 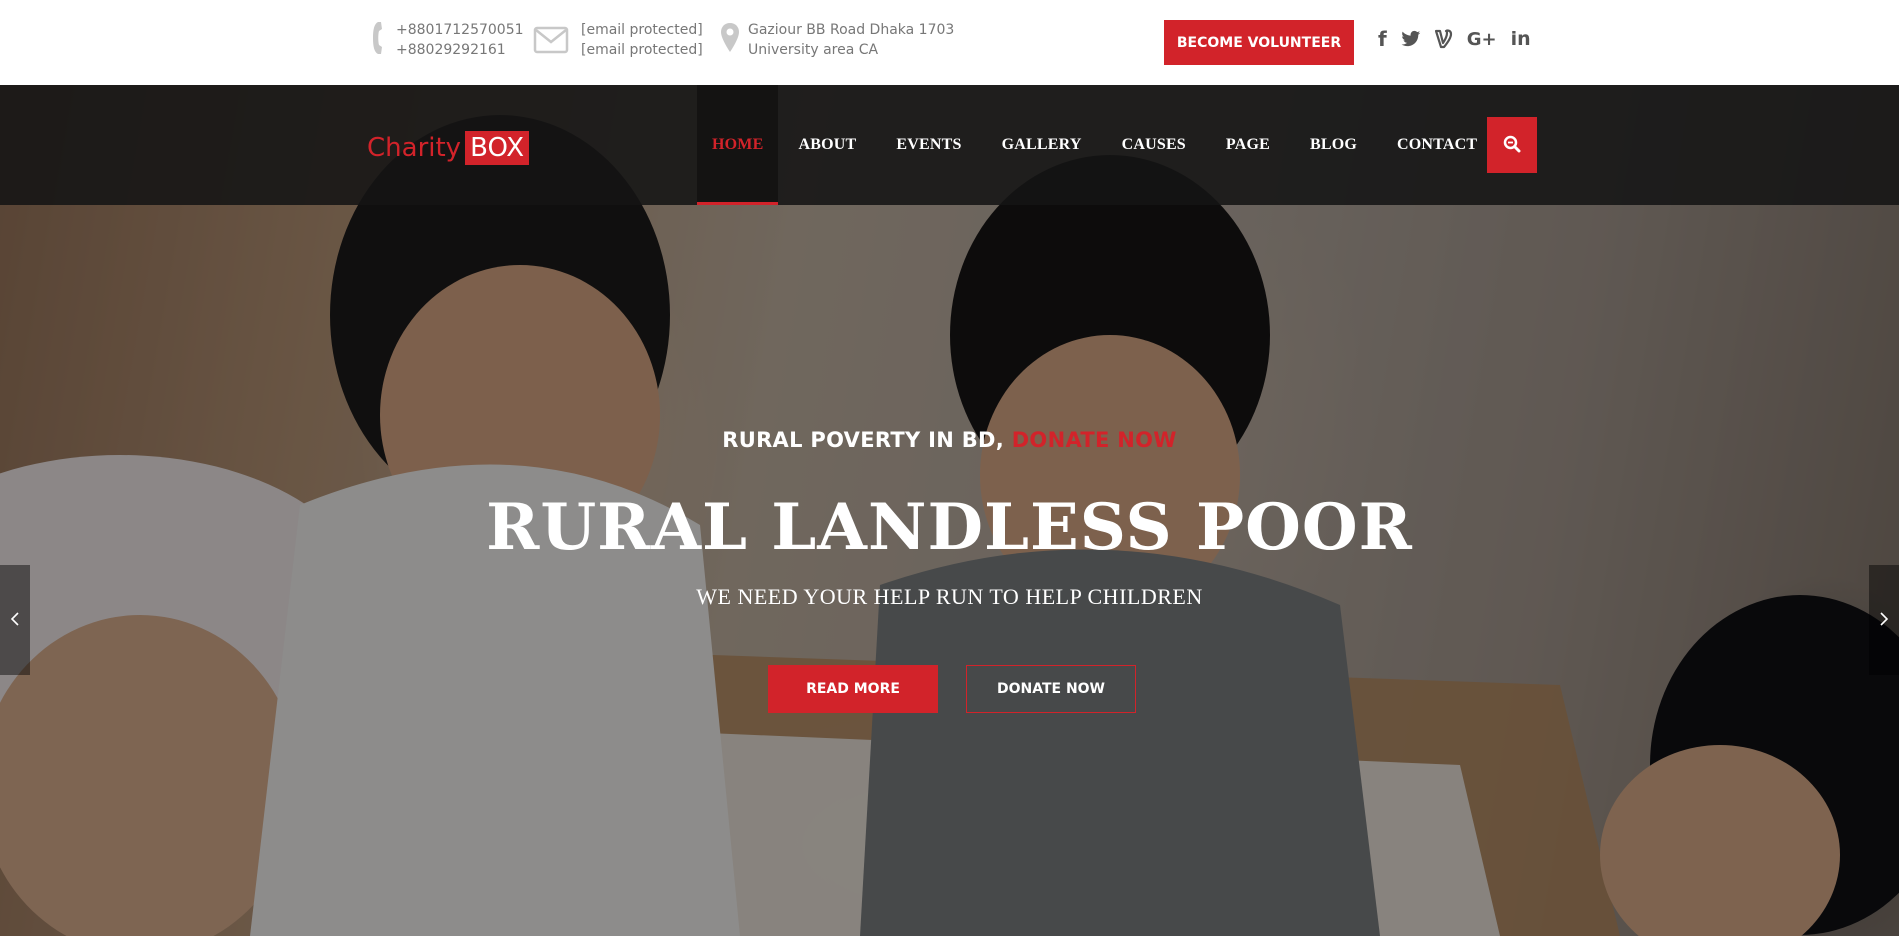 What do you see at coordinates (1382, 39) in the screenshot?
I see `facebook-icon: f` at bounding box center [1382, 39].